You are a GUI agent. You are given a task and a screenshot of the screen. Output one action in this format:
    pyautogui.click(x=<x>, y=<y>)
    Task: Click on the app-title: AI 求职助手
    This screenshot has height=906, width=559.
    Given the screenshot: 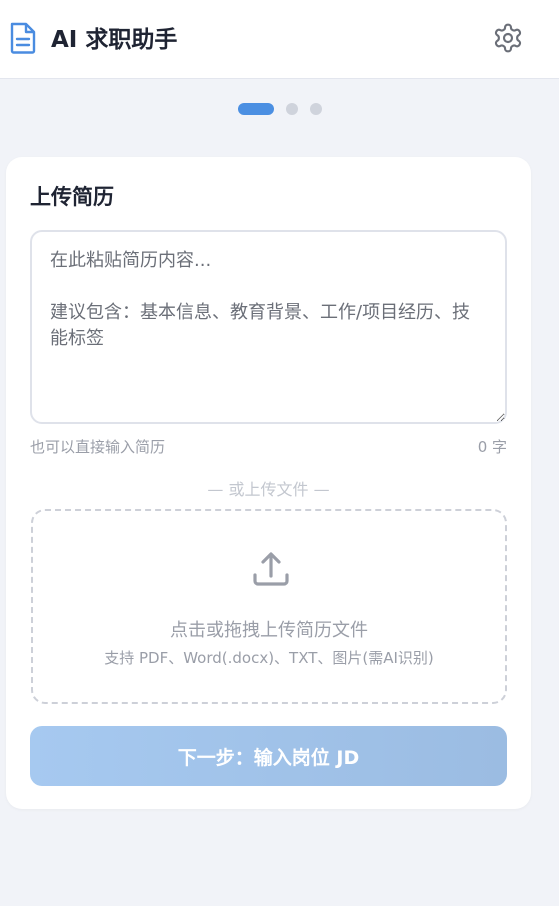 What is the action you would take?
    pyautogui.click(x=114, y=40)
    